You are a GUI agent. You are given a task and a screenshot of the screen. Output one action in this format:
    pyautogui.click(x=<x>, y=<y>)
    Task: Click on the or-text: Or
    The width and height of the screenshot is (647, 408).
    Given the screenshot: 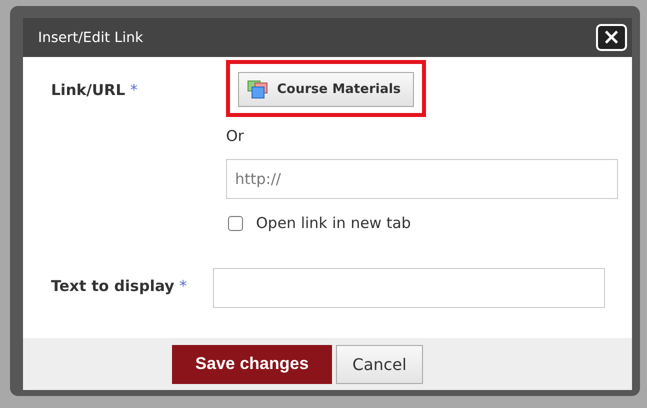 What is the action you would take?
    pyautogui.click(x=235, y=136)
    